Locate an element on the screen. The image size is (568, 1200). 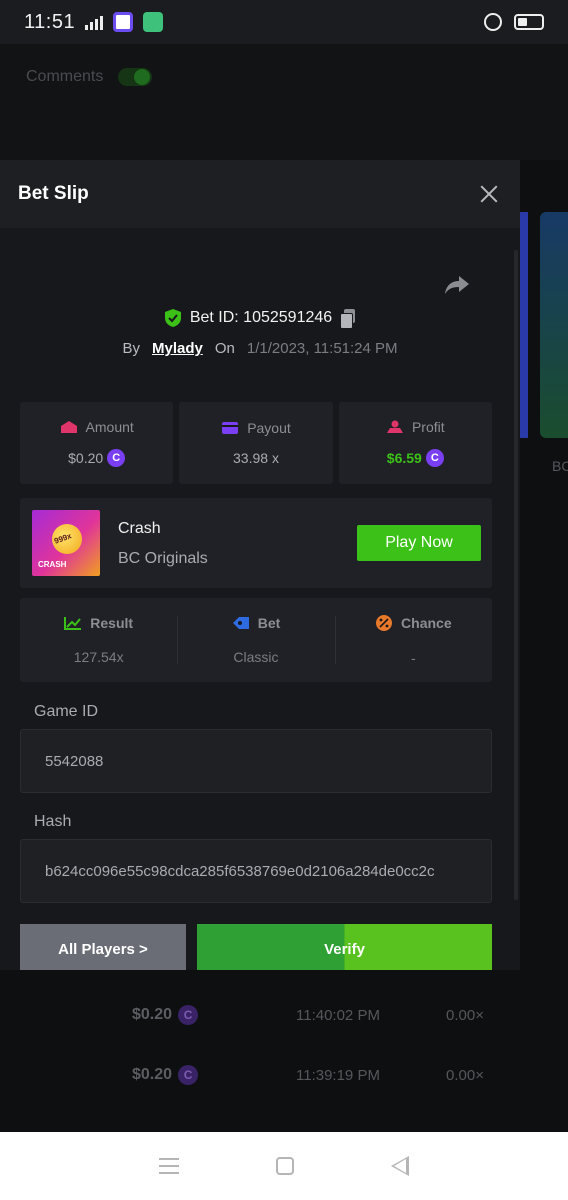
chance-column: Chance - is located at coordinates (413, 640).